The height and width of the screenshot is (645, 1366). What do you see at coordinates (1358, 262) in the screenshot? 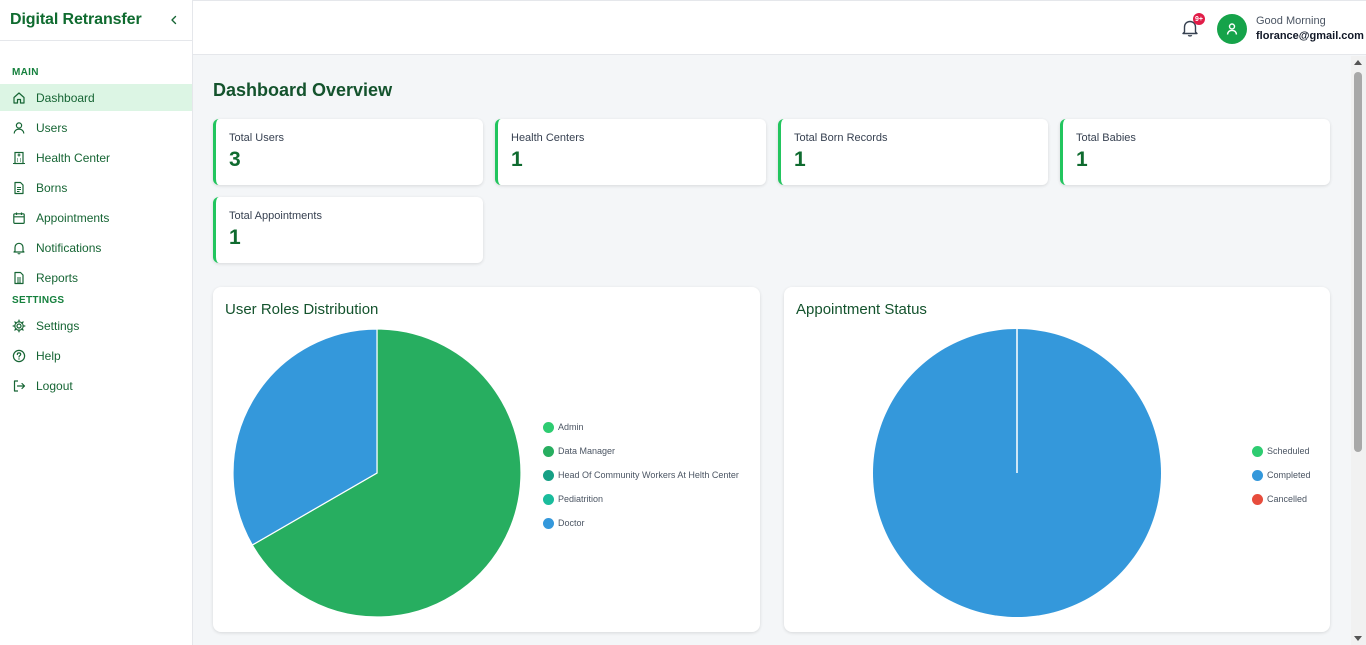
I see `scrollbar-thumb` at bounding box center [1358, 262].